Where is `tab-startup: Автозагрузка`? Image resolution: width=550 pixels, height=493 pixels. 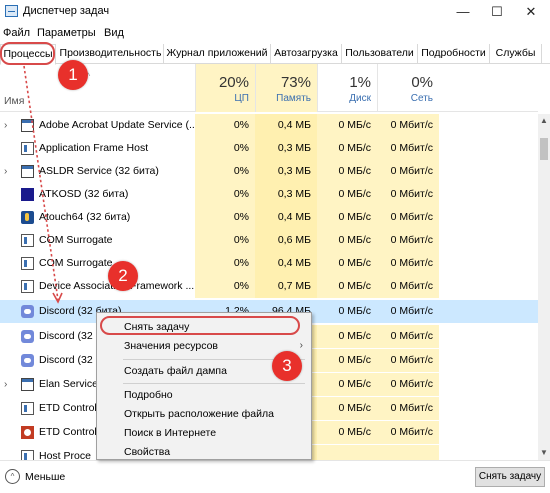 tab-startup: Автозагрузка is located at coordinates (306, 54).